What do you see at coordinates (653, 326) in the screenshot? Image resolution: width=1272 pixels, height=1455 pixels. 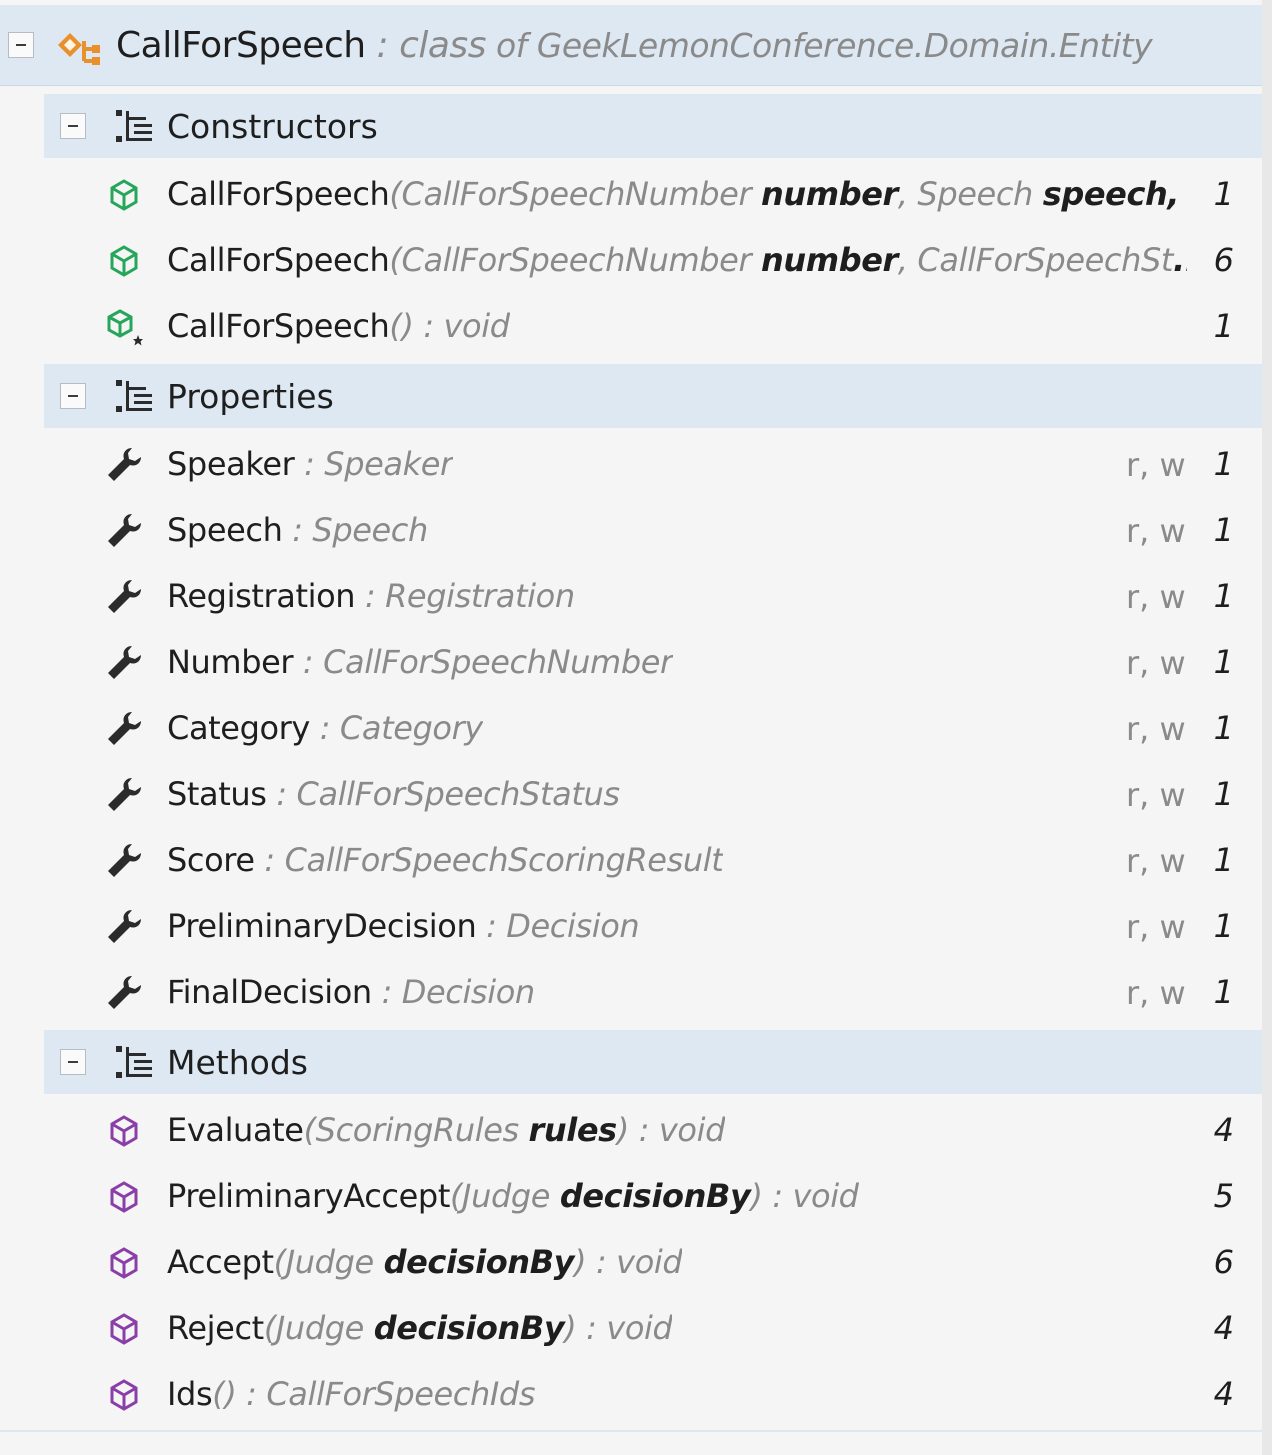 I see `constructor-row: CallForSpeech() : void 1` at bounding box center [653, 326].